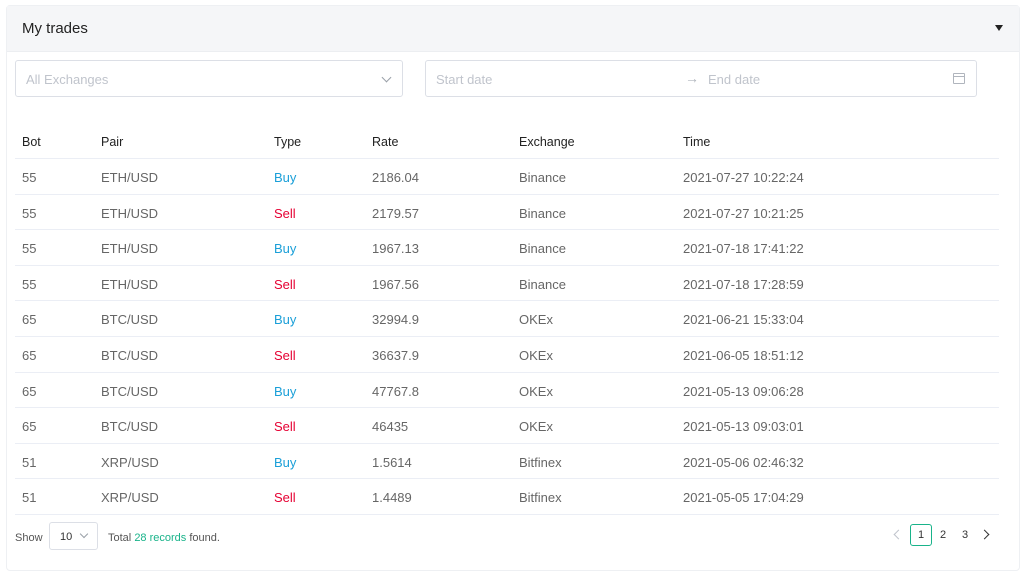  I want to click on exchange-select-placeholder: All Exchanges, so click(67, 79).